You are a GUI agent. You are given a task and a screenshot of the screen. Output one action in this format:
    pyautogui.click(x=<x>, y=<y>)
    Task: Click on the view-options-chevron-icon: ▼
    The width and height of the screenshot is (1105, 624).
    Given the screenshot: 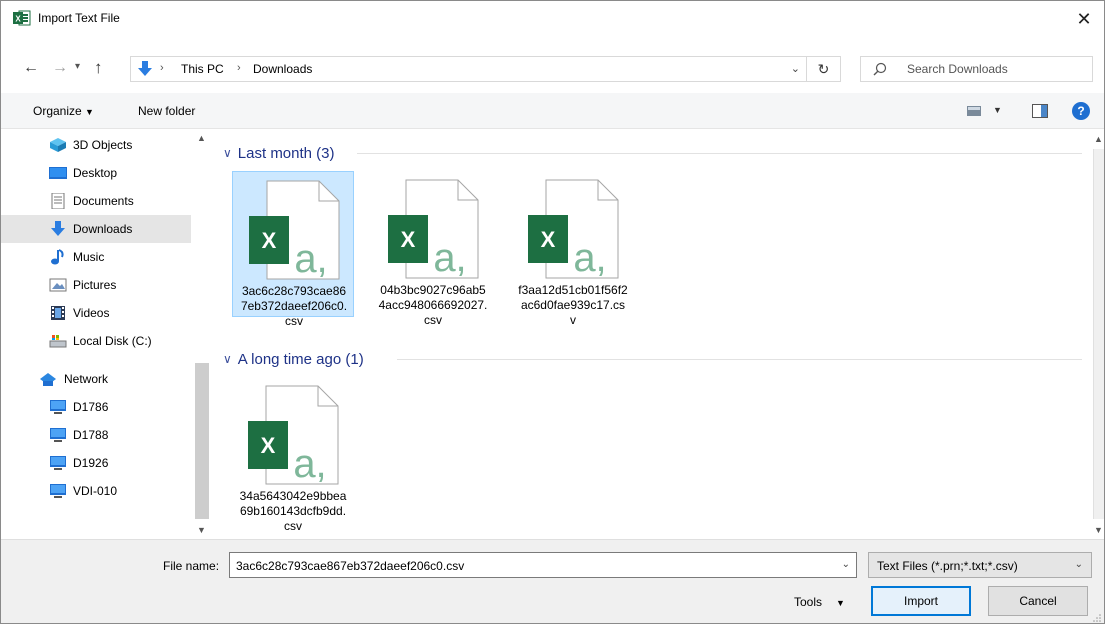 What is the action you would take?
    pyautogui.click(x=997, y=110)
    